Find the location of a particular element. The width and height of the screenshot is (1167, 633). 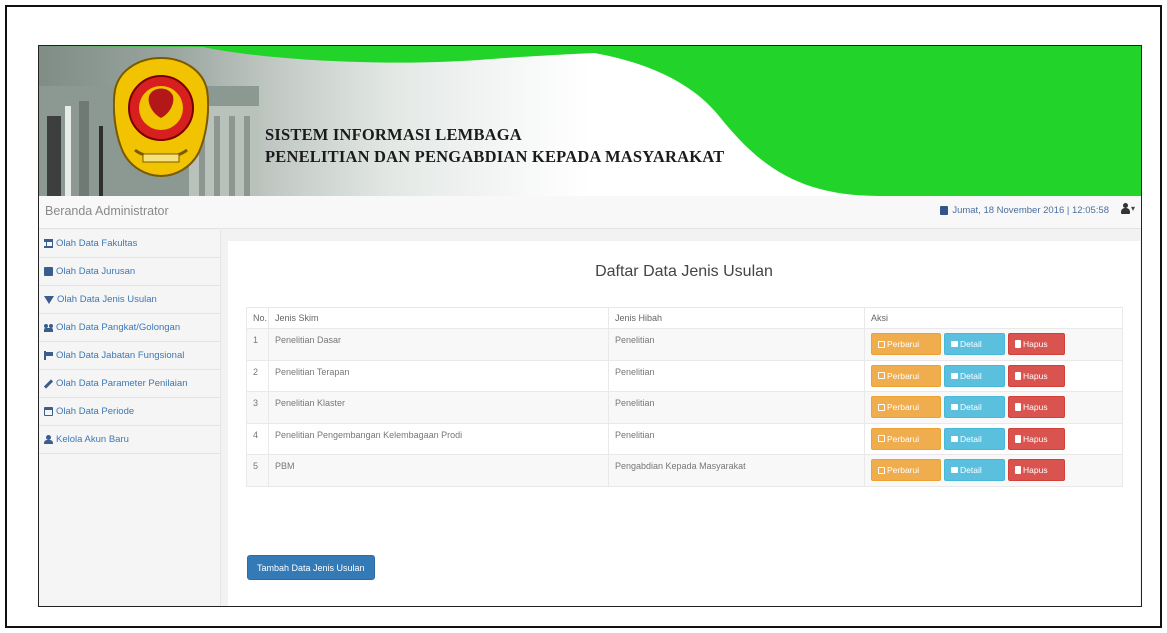

column-header-jenis-hibah: Jenis Hibah is located at coordinates (736, 318).